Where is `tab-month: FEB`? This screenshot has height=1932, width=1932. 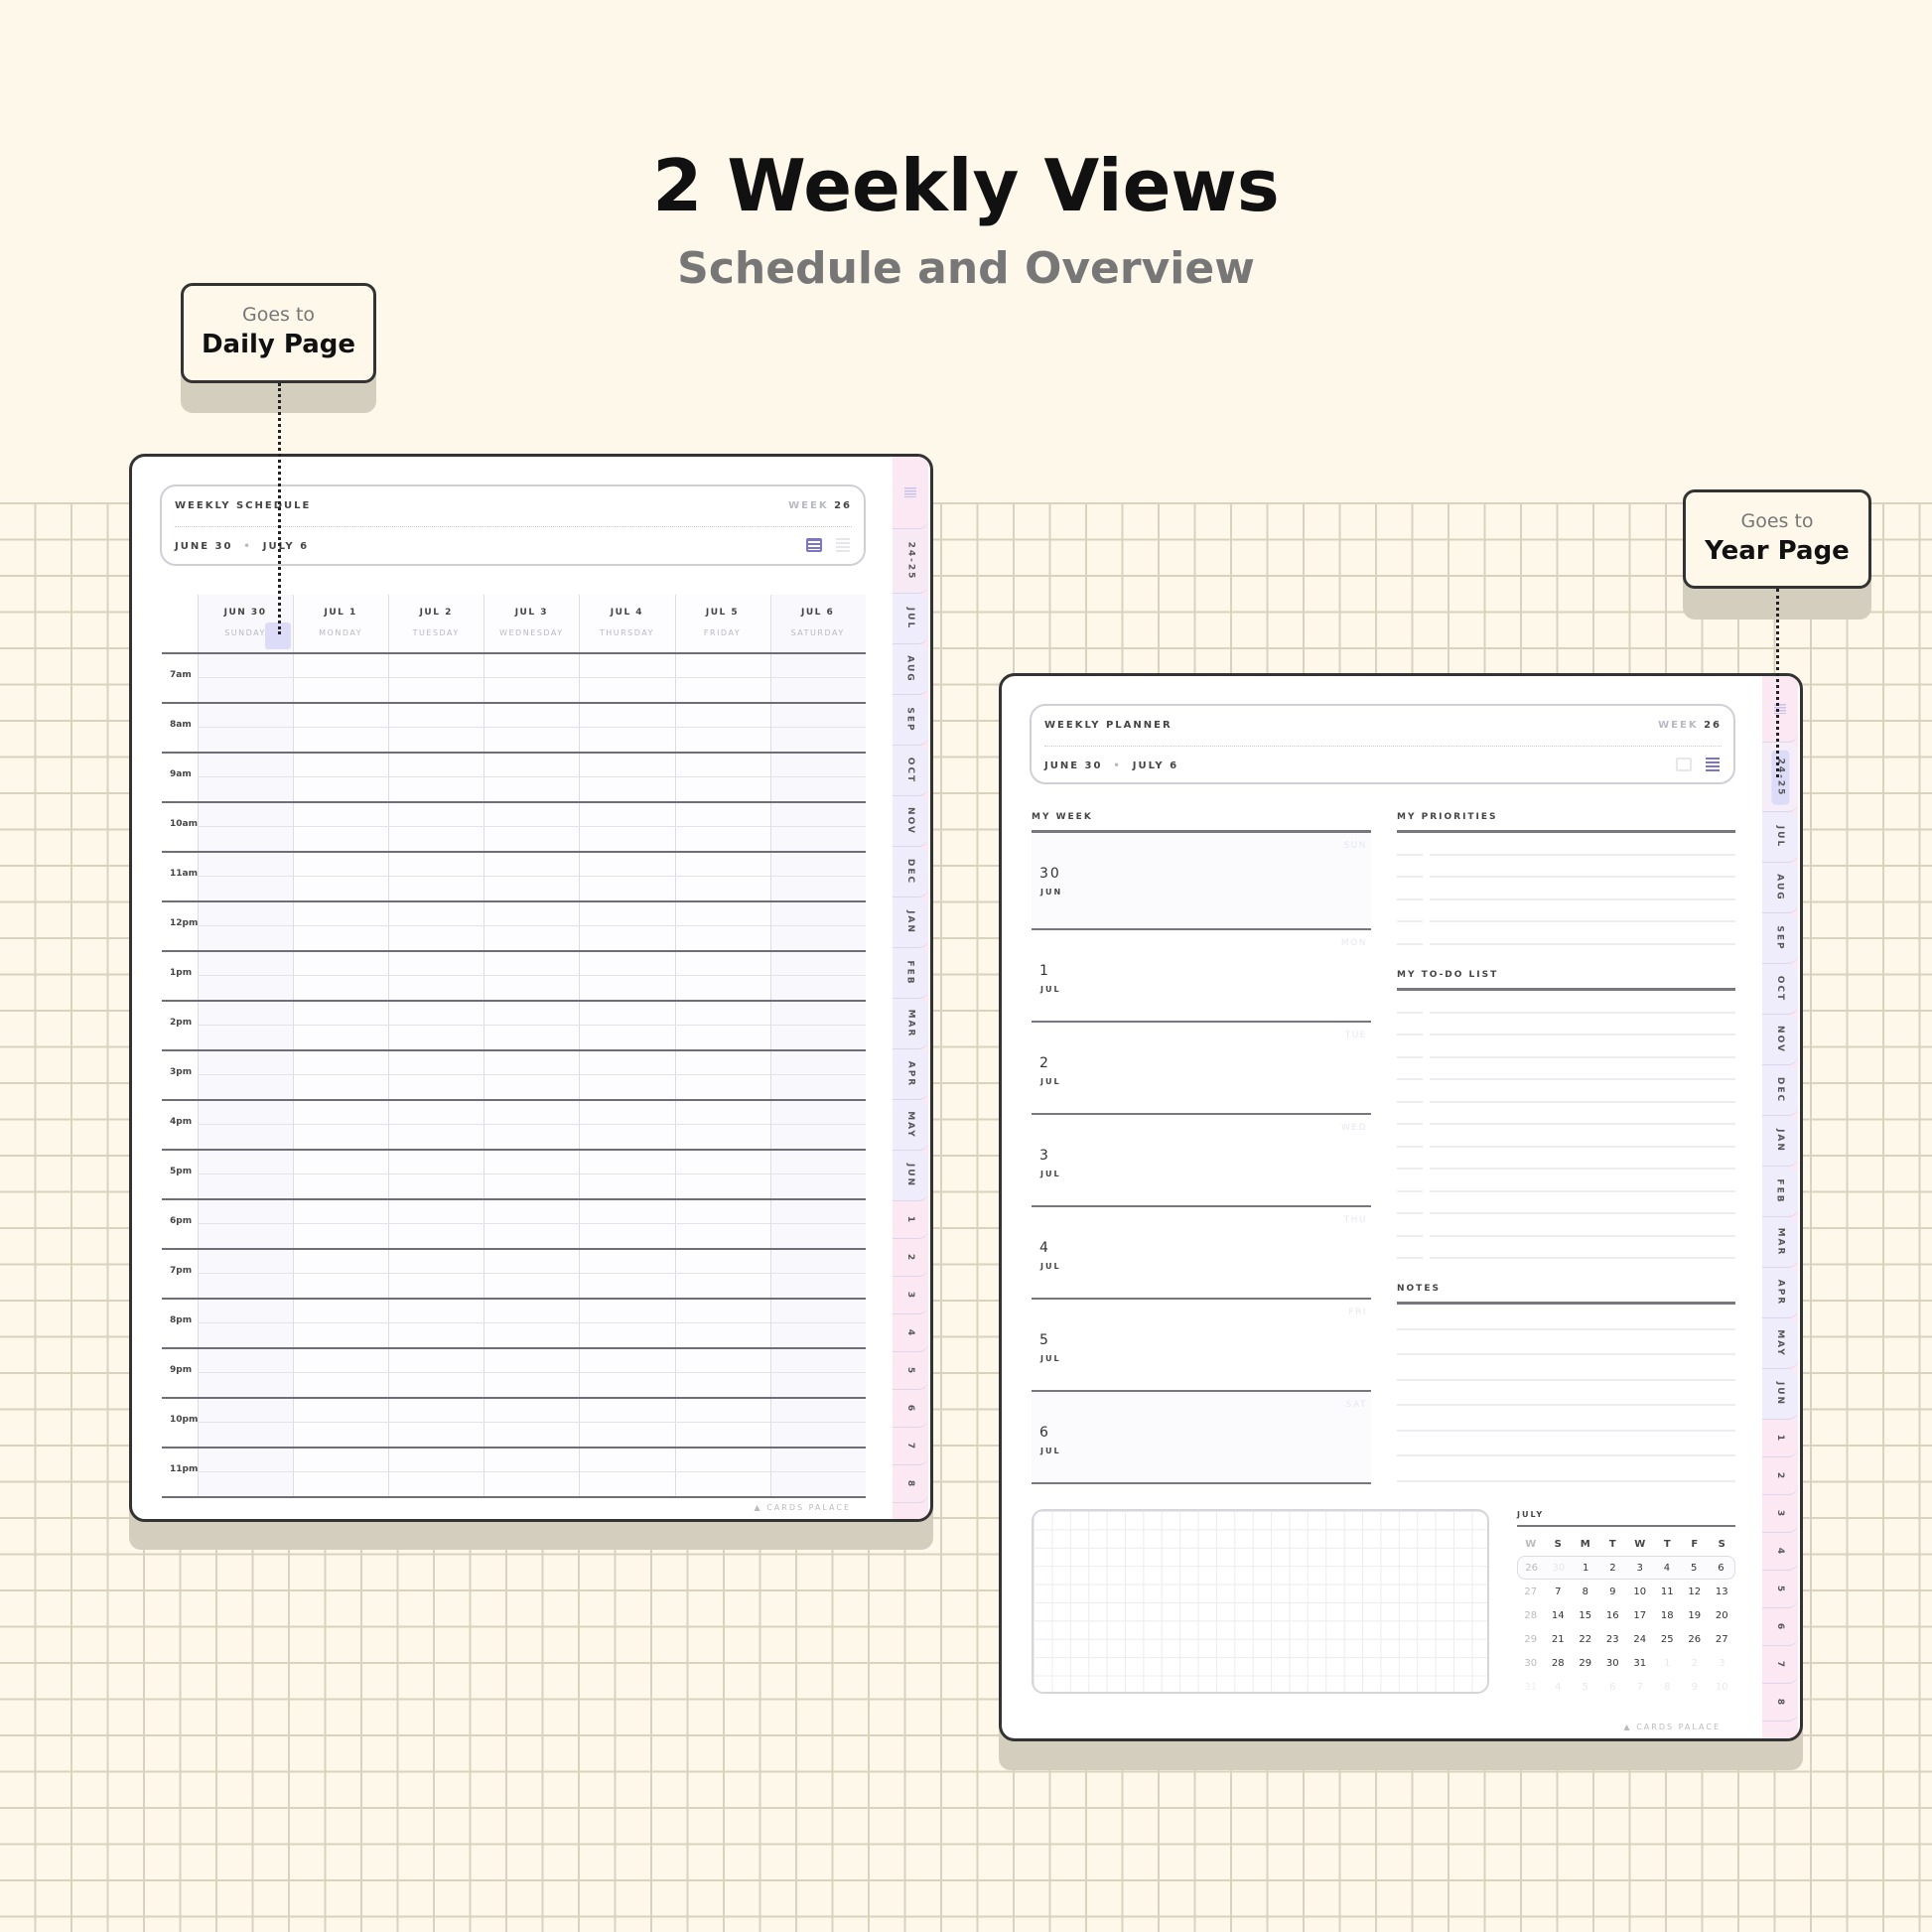 tab-month: FEB is located at coordinates (1780, 1192).